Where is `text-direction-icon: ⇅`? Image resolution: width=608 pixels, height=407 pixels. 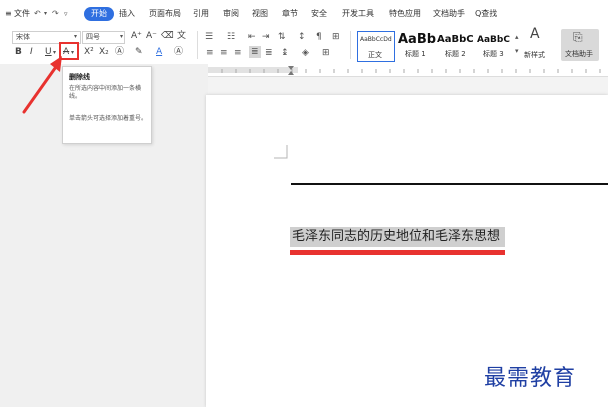 text-direction-icon: ⇅ is located at coordinates (282, 37).